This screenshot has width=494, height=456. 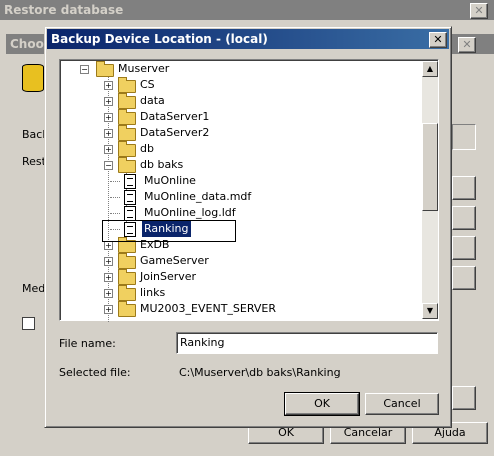 What do you see at coordinates (28, 323) in the screenshot?
I see `media-checkbox` at bounding box center [28, 323].